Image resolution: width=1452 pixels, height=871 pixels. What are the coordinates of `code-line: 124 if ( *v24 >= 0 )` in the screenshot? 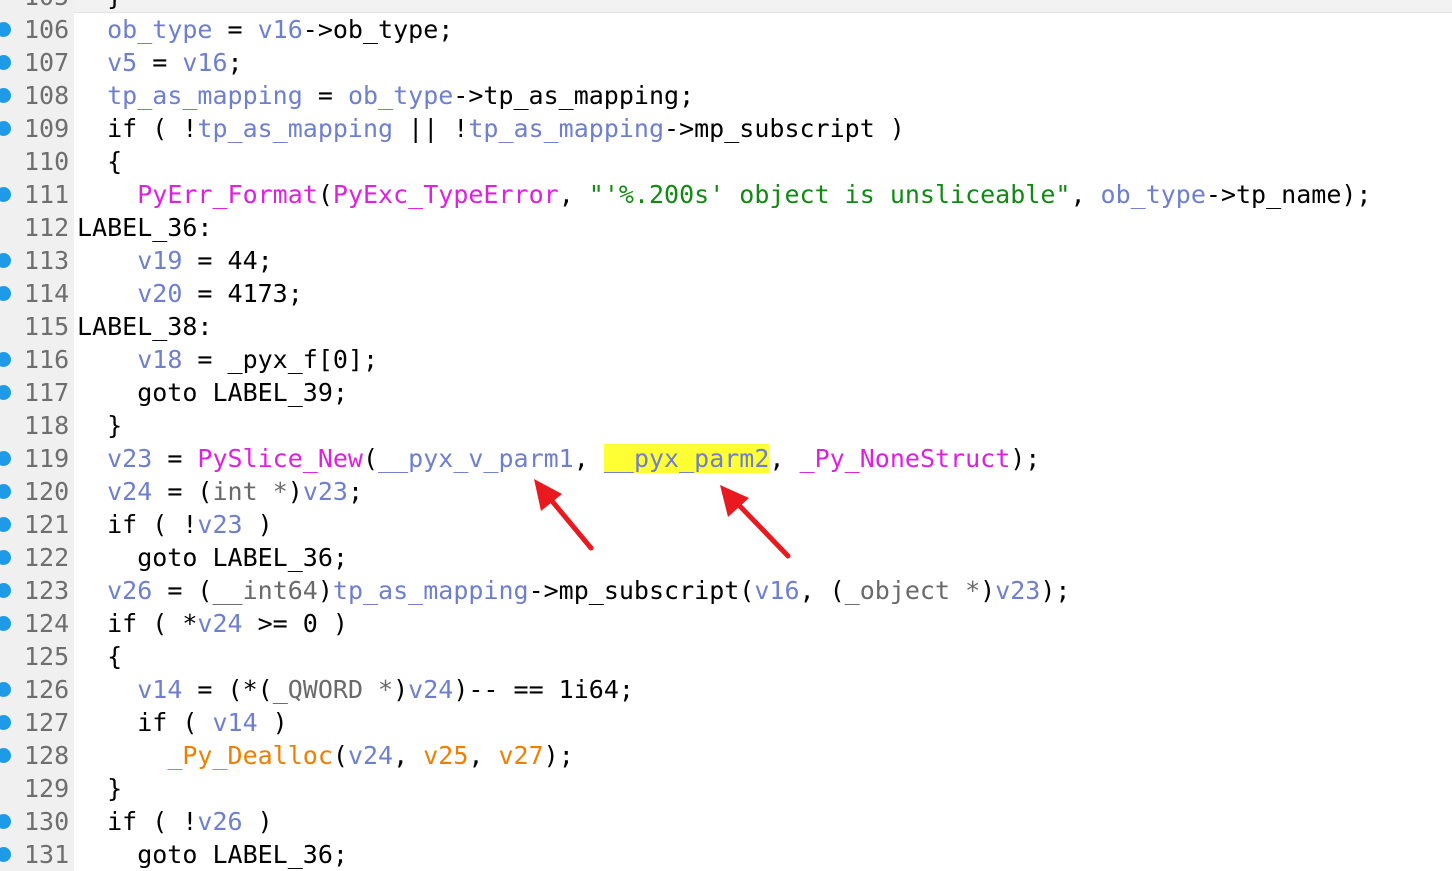 It's located at (726, 623).